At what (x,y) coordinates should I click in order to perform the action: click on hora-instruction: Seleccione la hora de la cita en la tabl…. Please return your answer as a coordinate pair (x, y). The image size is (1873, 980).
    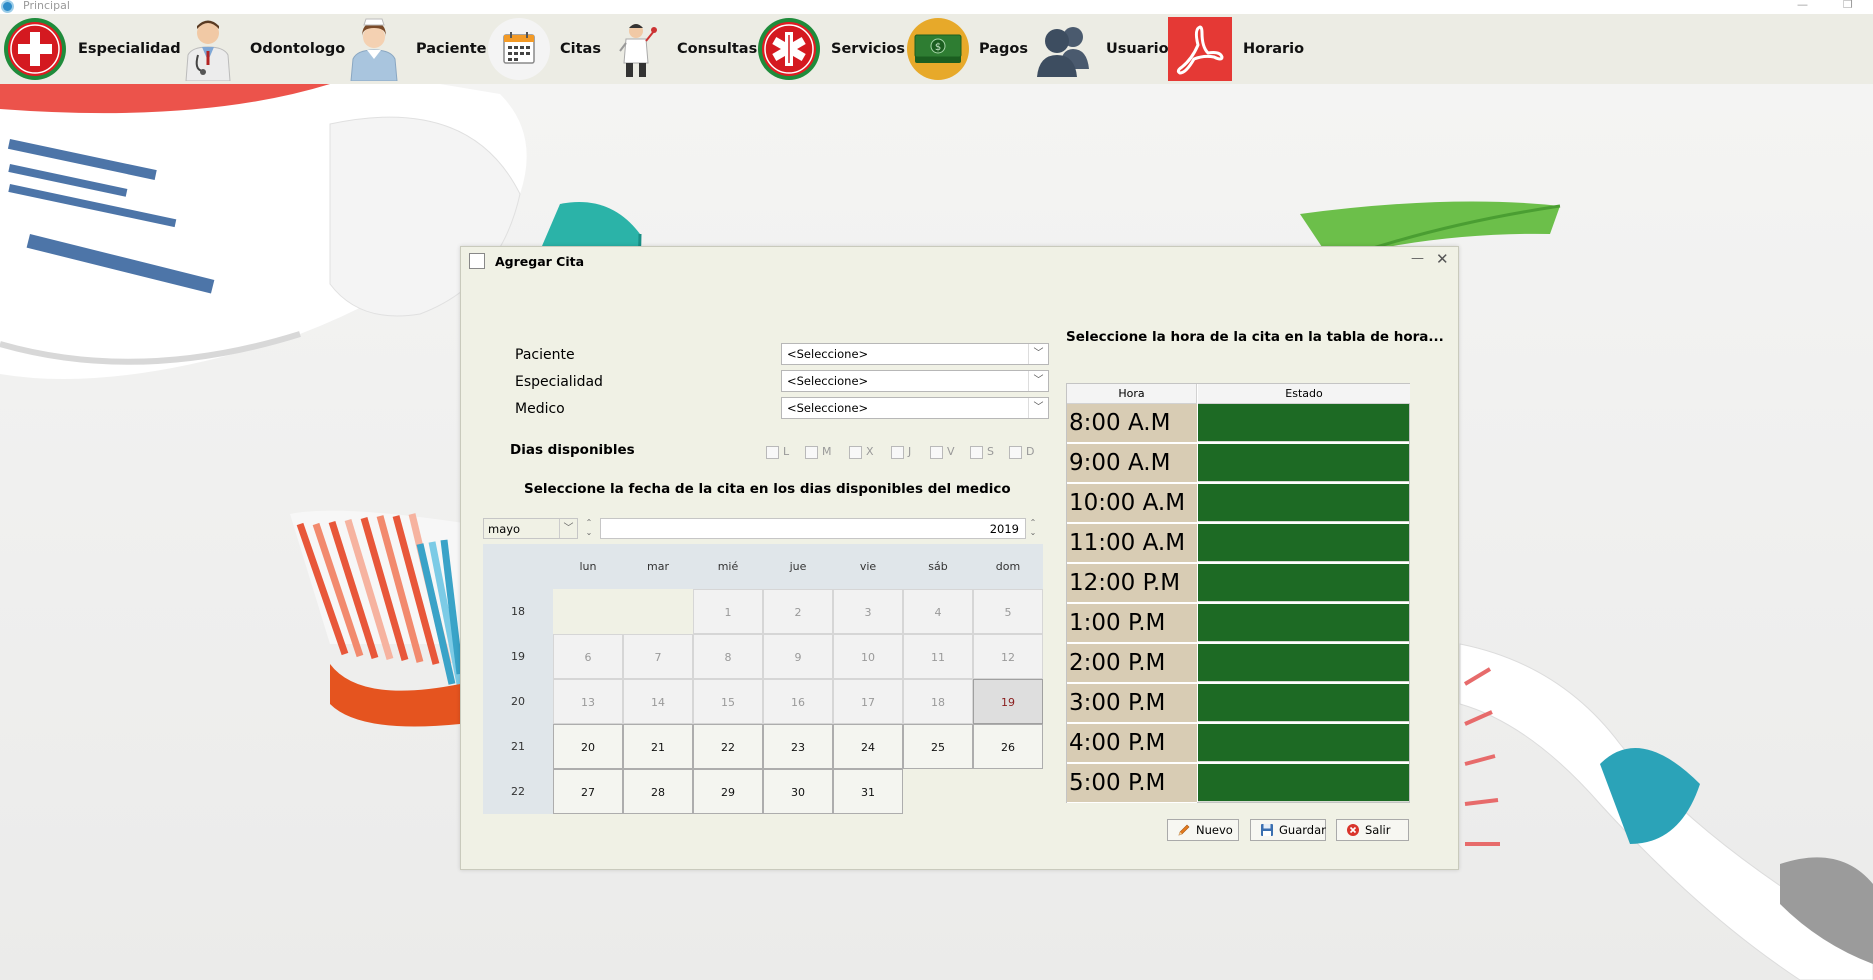
    Looking at the image, I should click on (1255, 337).